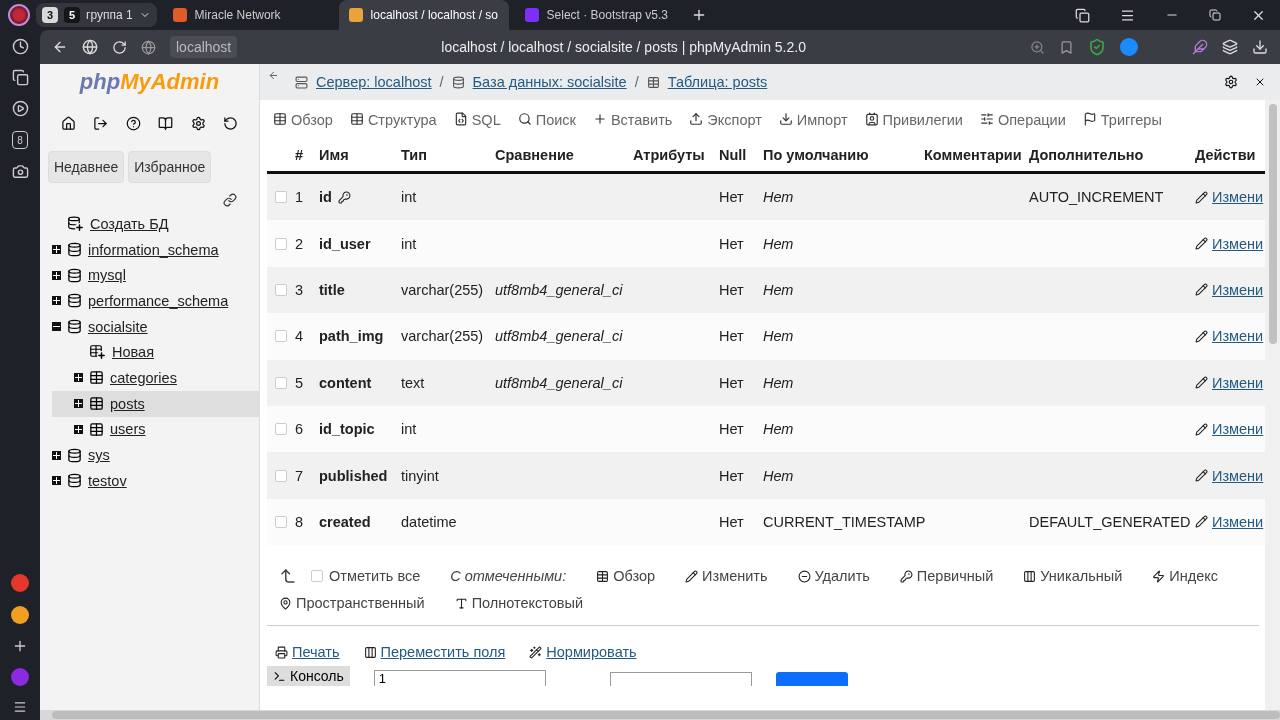  I want to click on close-icon, so click(1260, 82).